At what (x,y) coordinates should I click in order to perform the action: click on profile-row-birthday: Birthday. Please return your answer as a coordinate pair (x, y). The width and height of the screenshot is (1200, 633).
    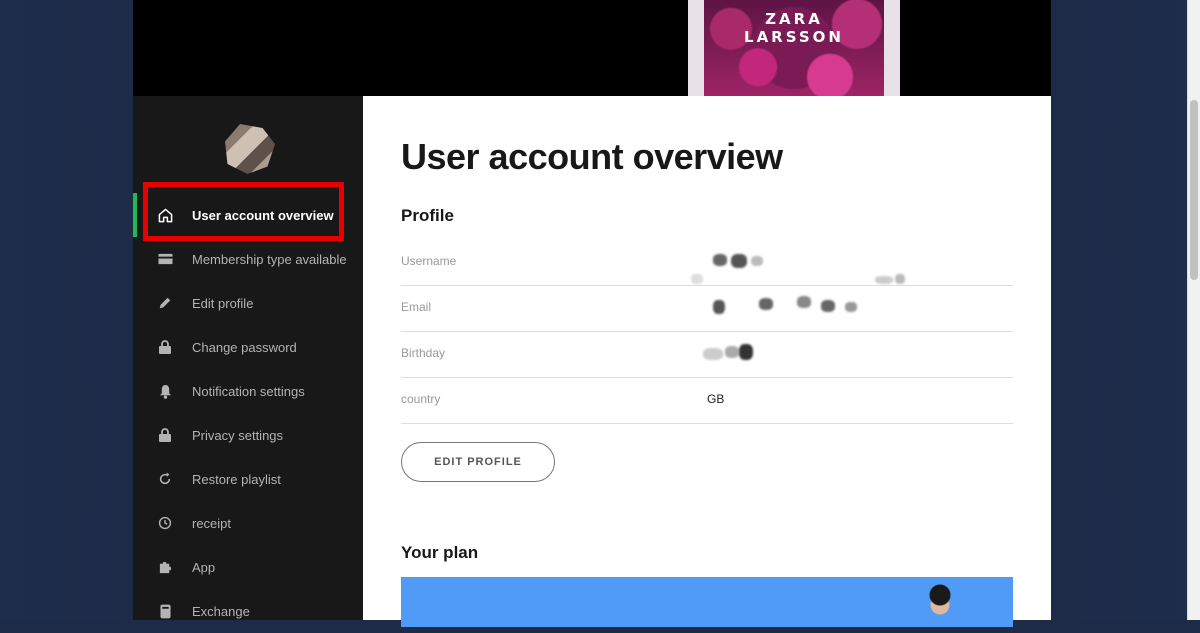
    Looking at the image, I should click on (707, 355).